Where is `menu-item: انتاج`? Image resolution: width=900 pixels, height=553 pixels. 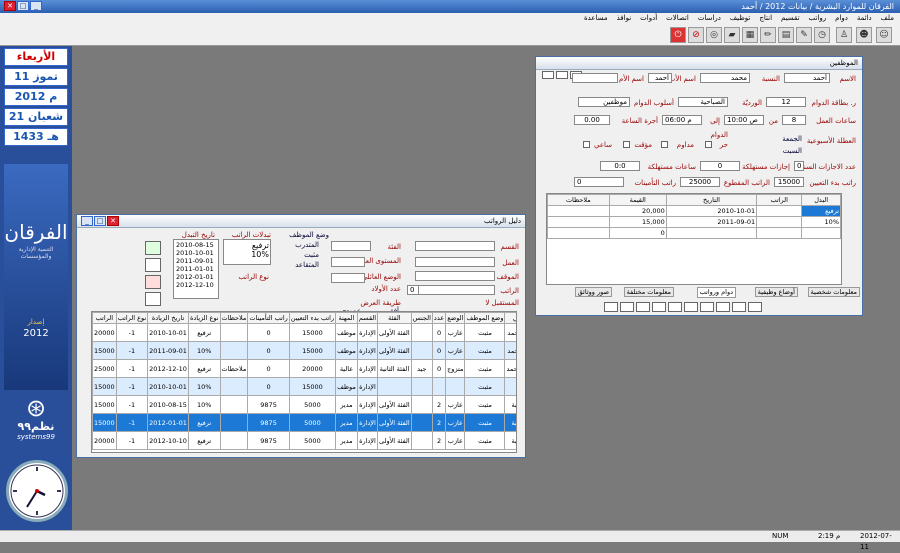 menu-item: انتاج is located at coordinates (765, 18).